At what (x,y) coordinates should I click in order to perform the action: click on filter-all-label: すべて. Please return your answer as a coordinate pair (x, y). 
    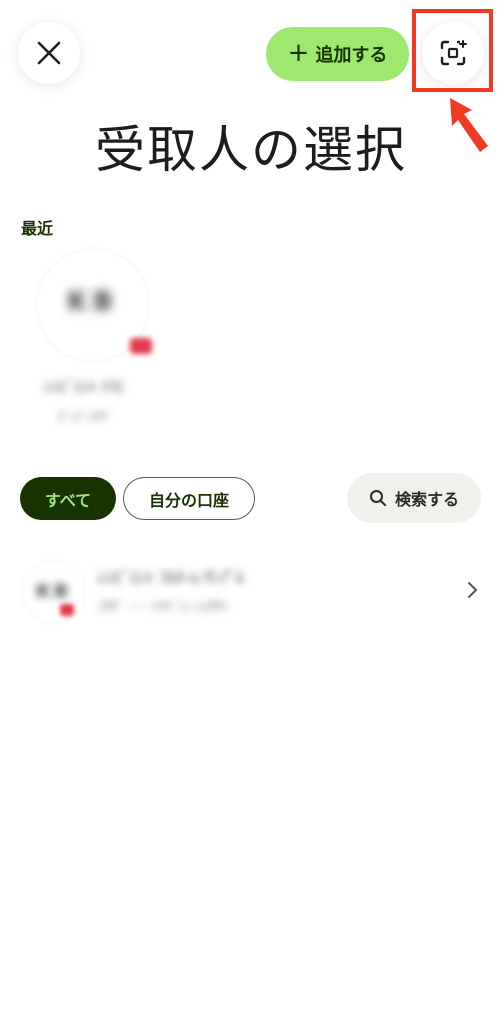
    Looking at the image, I should click on (68, 500).